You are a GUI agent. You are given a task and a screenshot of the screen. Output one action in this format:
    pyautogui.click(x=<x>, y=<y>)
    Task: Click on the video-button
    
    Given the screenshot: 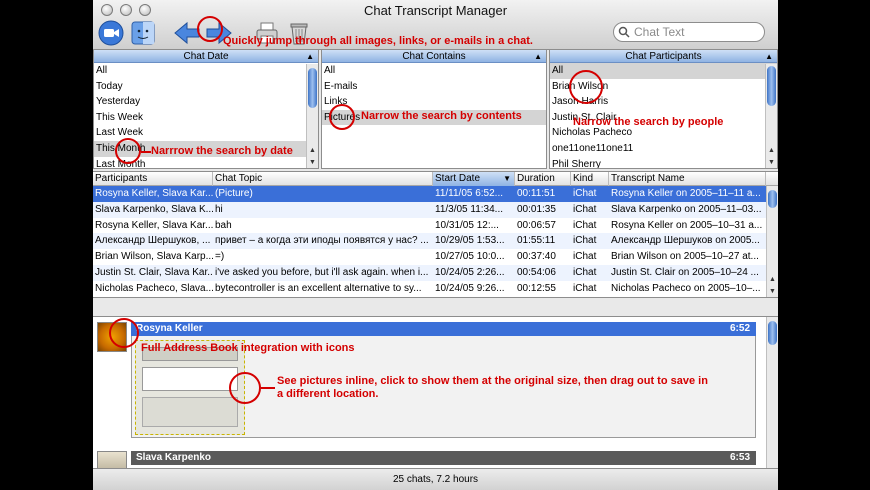 What is the action you would take?
    pyautogui.click(x=111, y=33)
    